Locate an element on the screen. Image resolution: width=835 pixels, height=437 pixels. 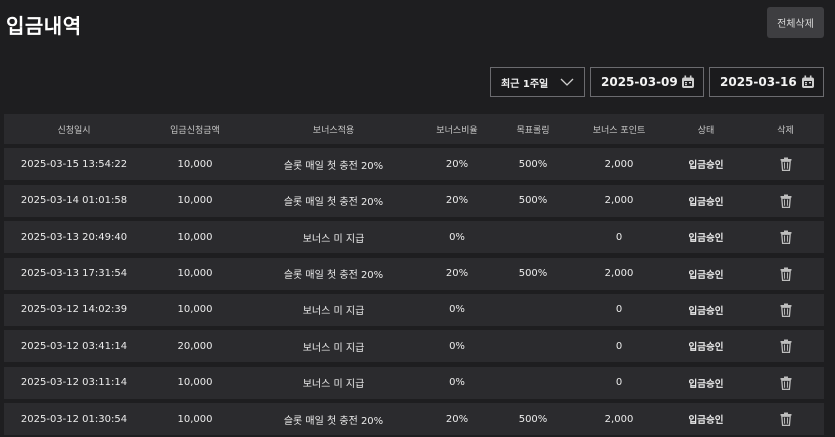
table-row: 2025-03-12 03:11:14 10,000 보너스 미 지급 0% 0 입금승인 is located at coordinates (414, 382).